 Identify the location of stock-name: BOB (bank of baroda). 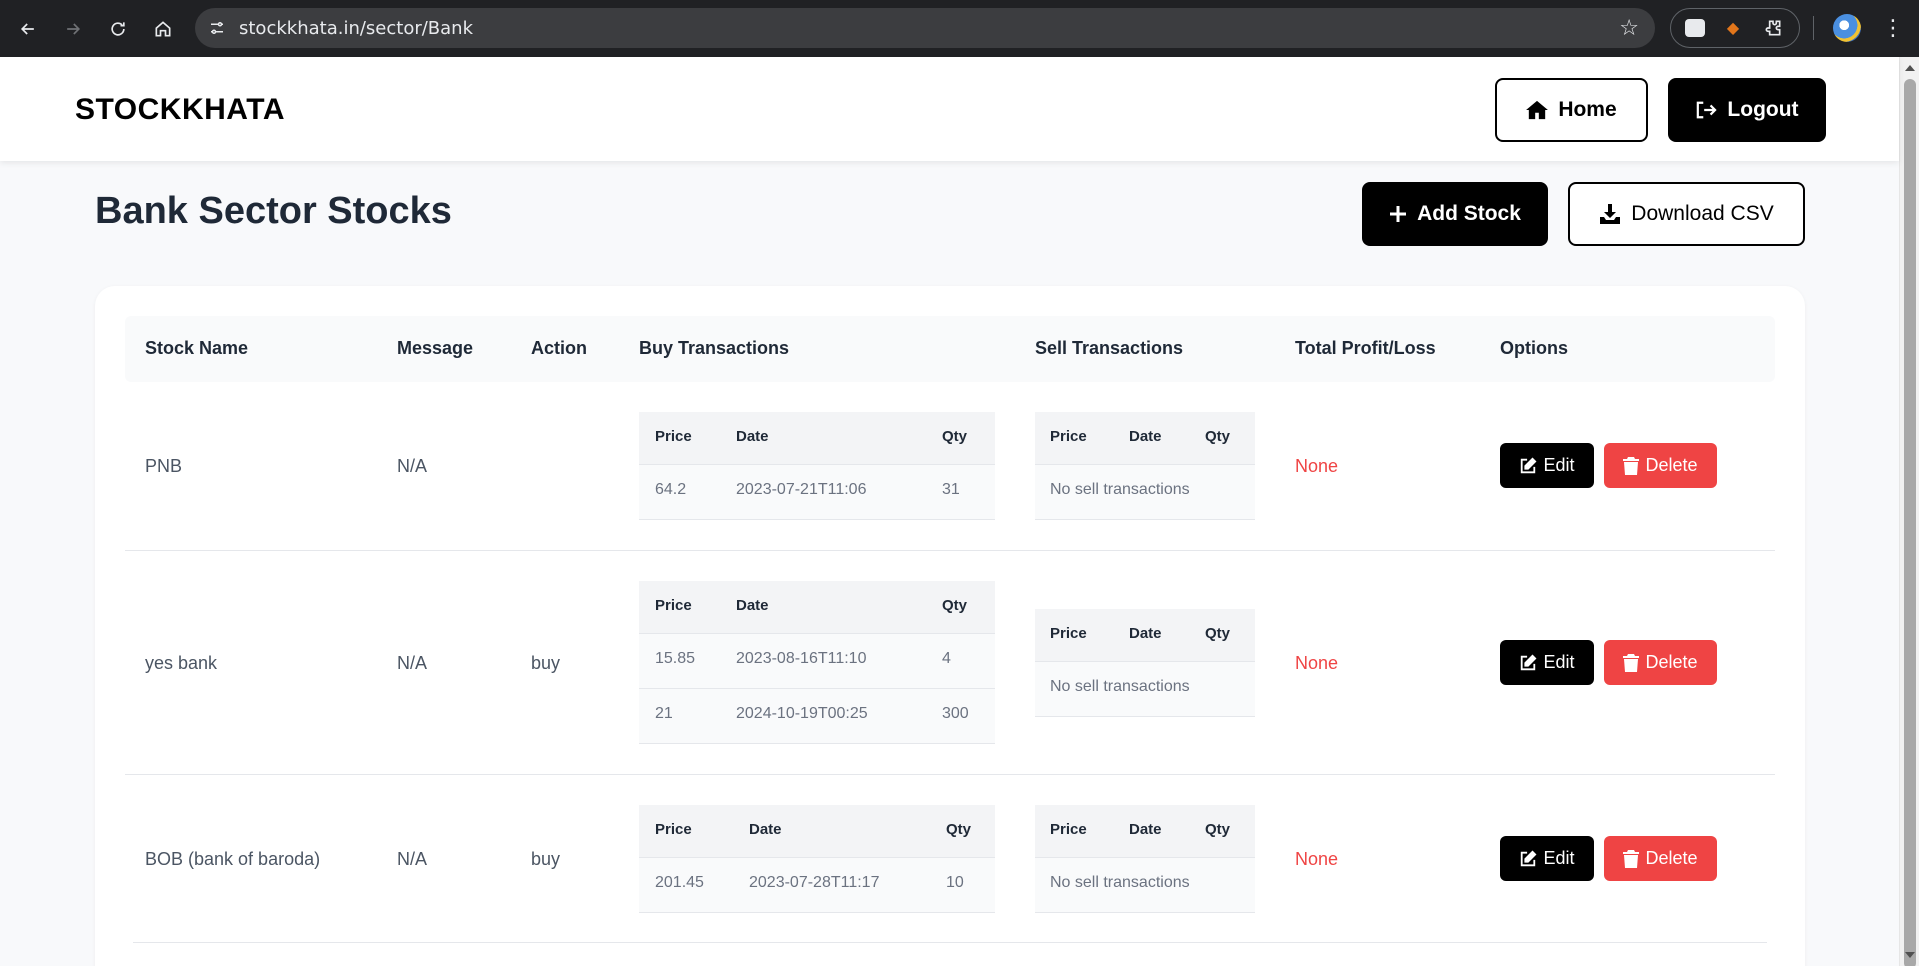
(233, 859).